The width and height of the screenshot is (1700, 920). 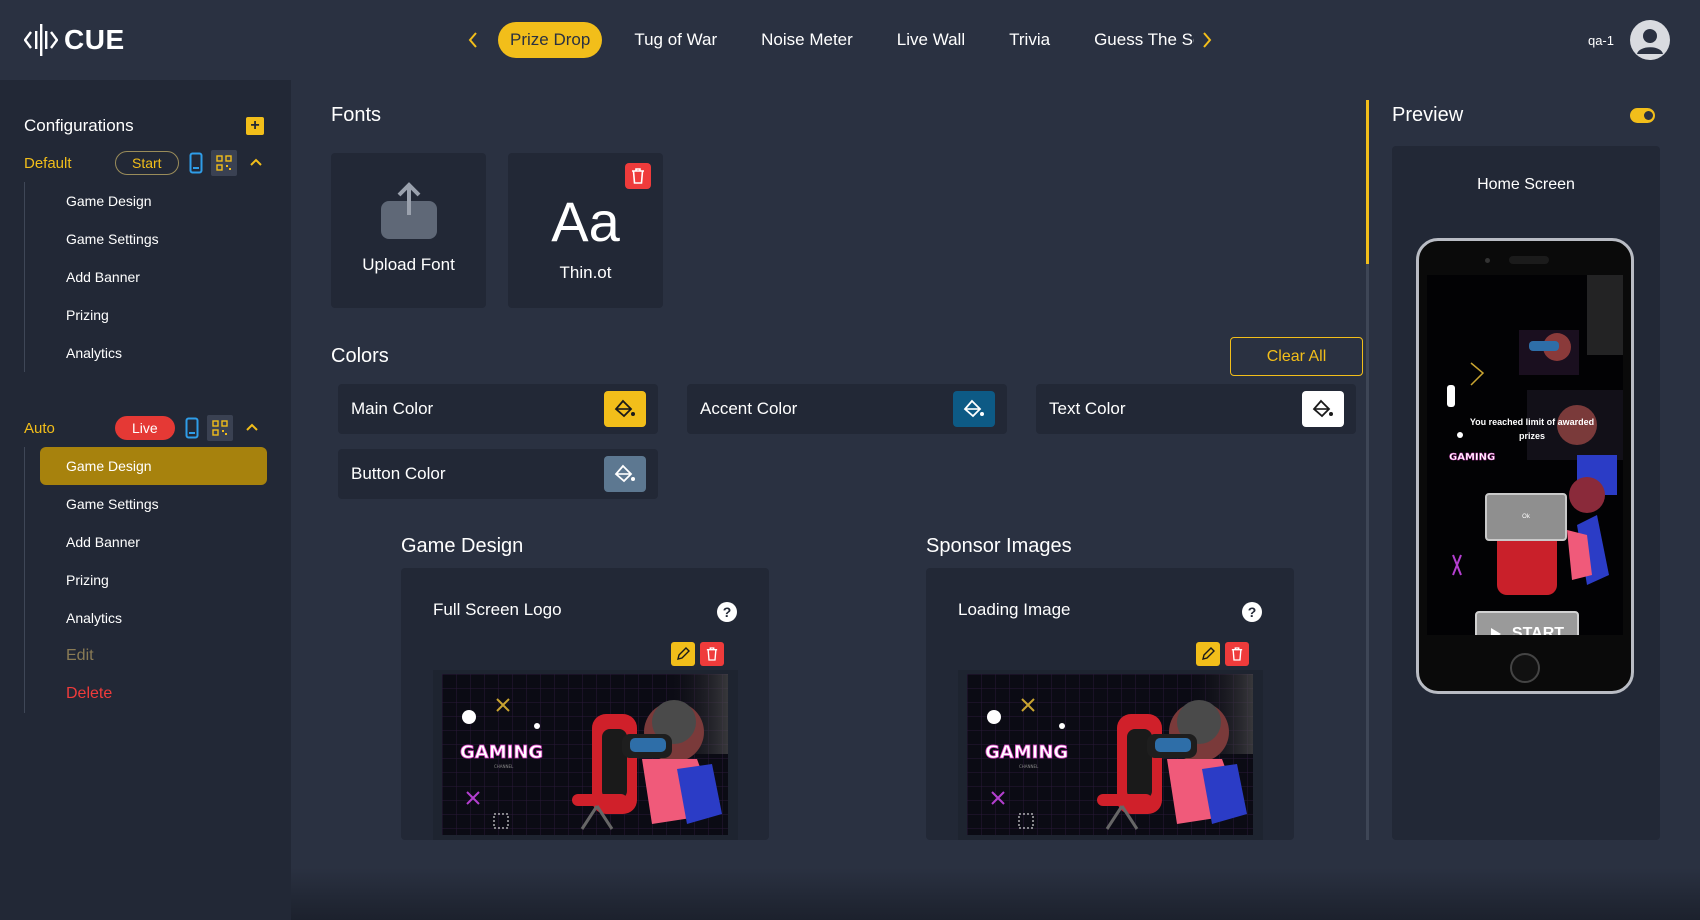 I want to click on start-status-button: Start, so click(x=147, y=163).